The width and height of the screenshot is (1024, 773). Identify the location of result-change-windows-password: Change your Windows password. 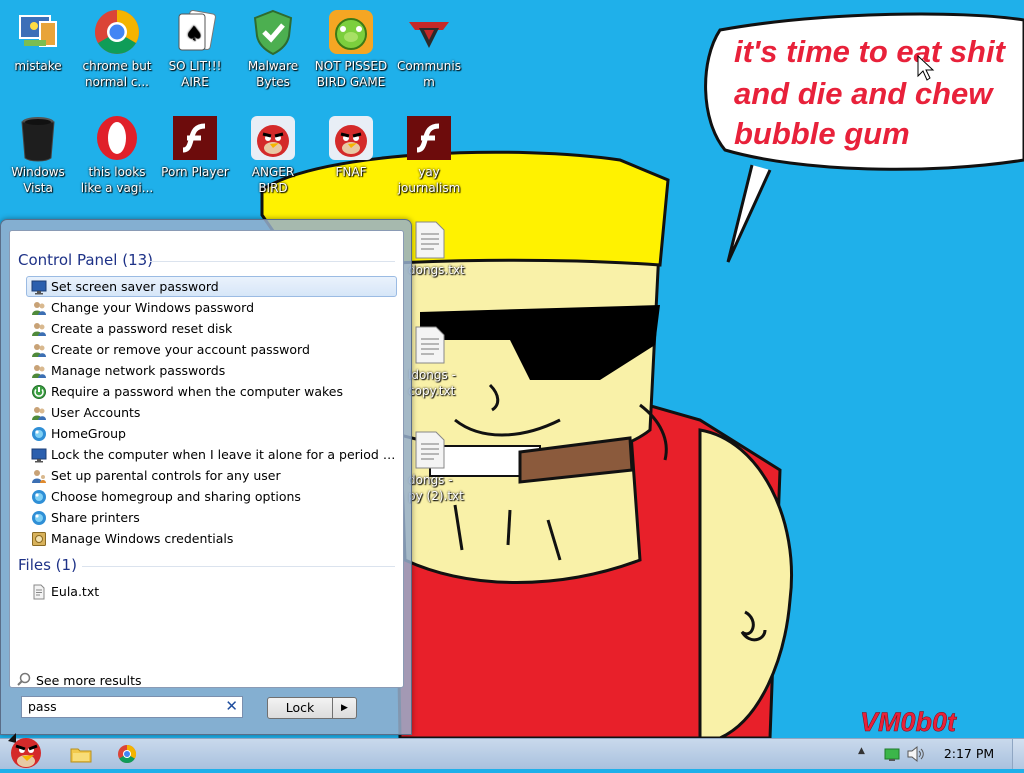
(211, 307).